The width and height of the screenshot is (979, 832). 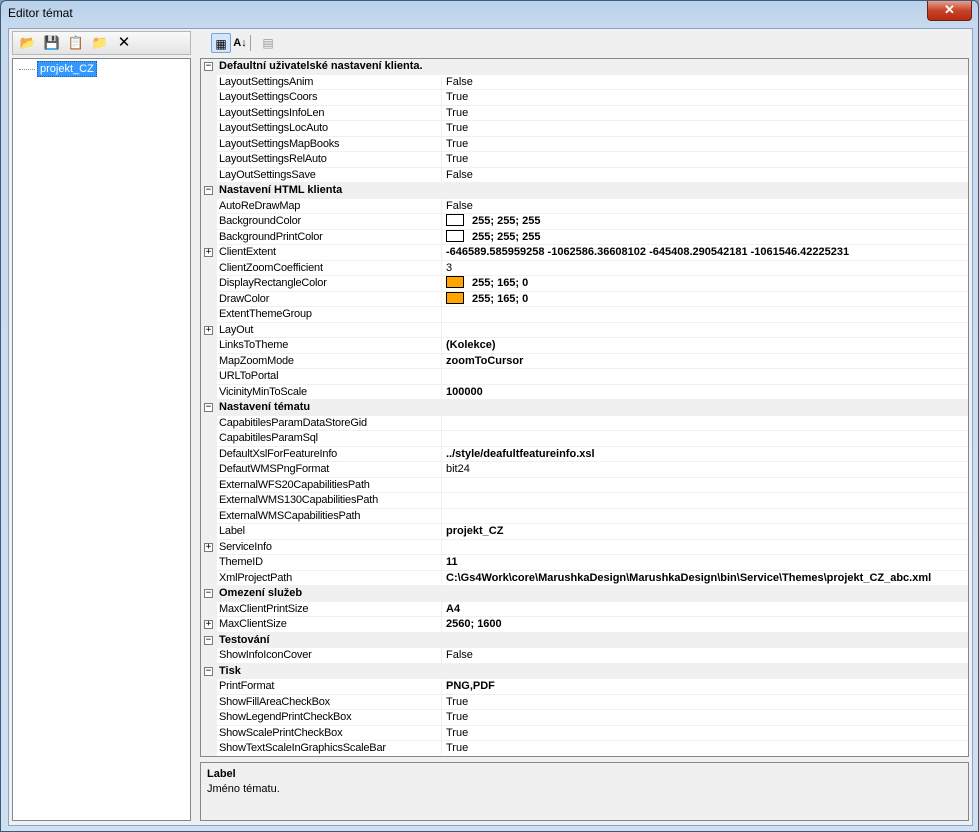 What do you see at coordinates (706, 531) in the screenshot?
I see `property-value: projekt_CZ` at bounding box center [706, 531].